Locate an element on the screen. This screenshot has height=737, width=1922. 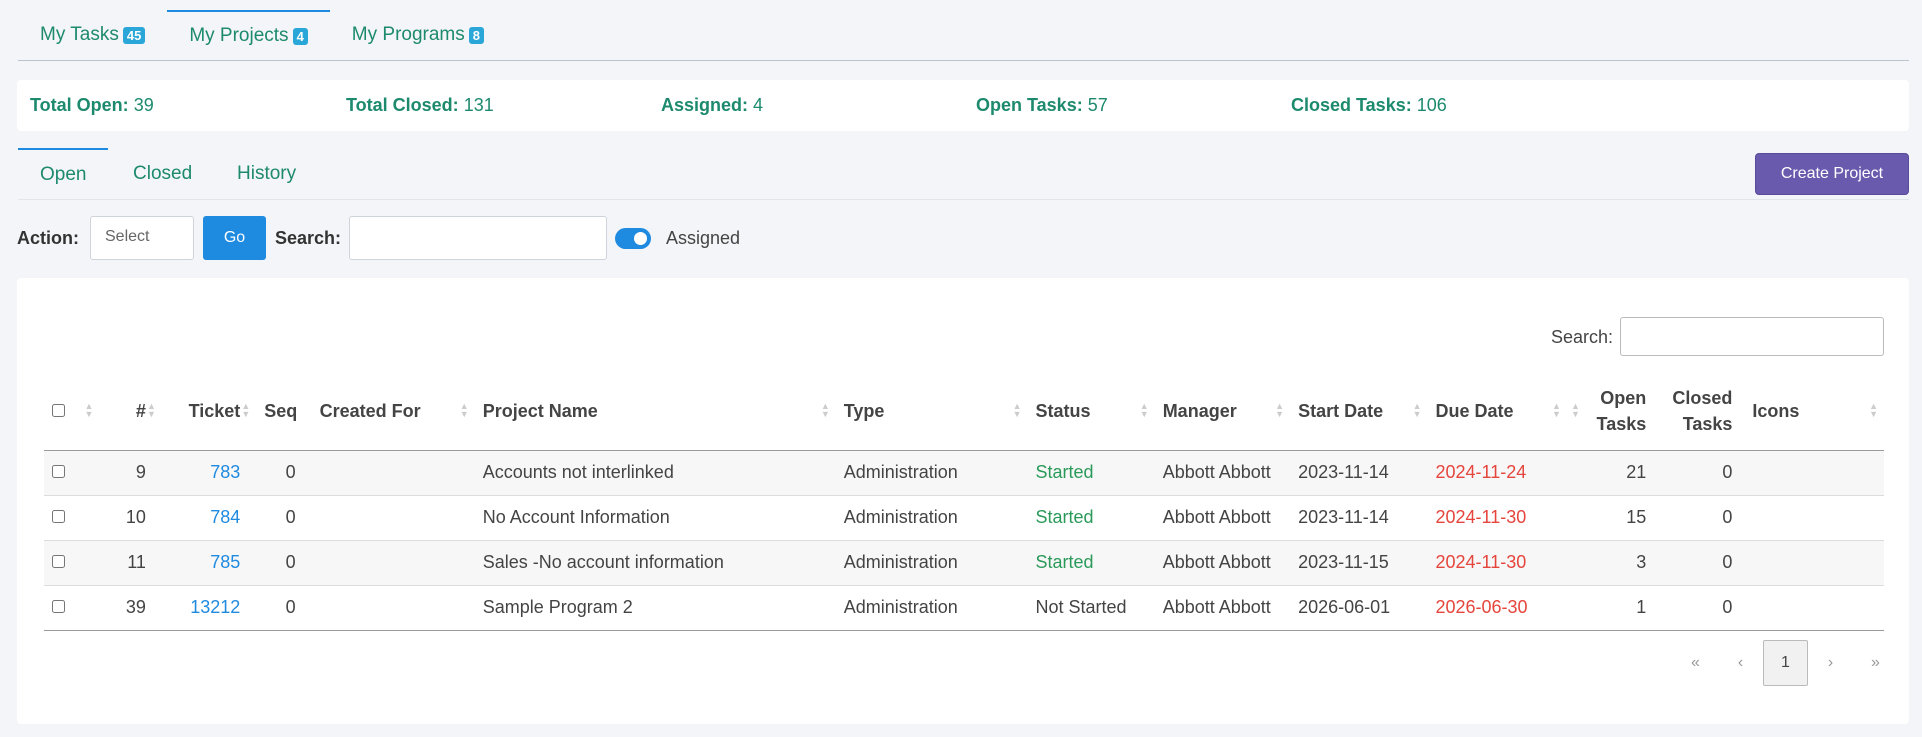
col-ticket: Ticket ▲ ▼ is located at coordinates (209, 411).